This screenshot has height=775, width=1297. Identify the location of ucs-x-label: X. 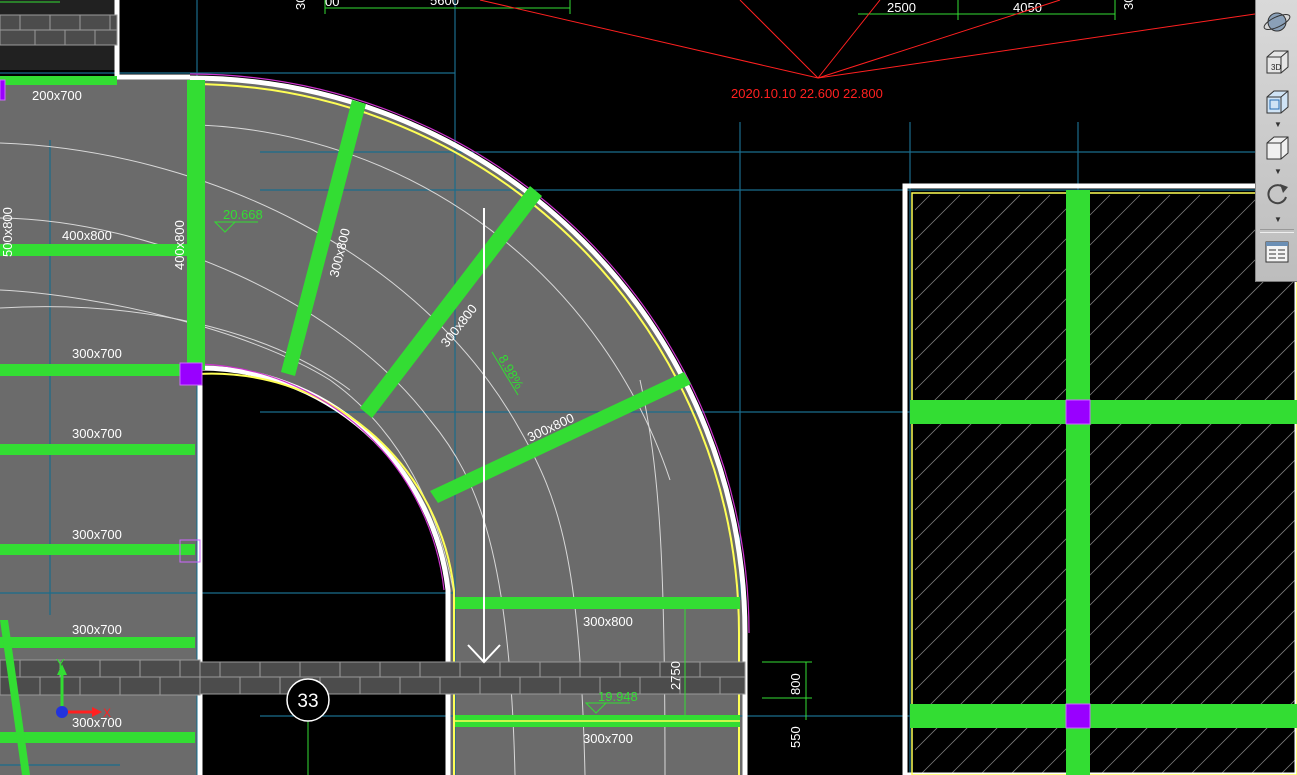
(107, 713).